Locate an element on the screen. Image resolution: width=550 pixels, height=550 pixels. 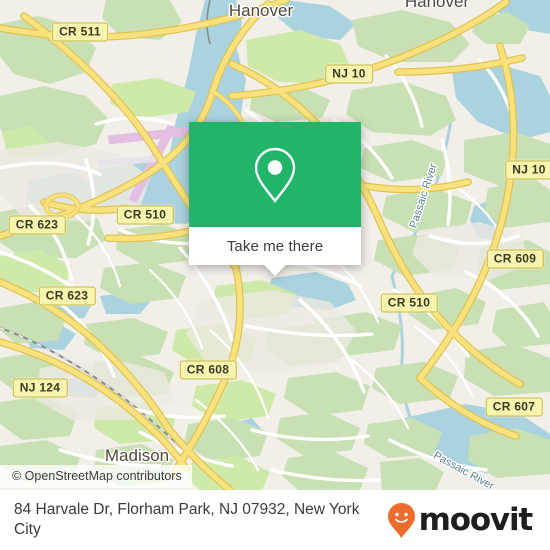
road-shield-cr-511: CR 511 is located at coordinates (80, 32).